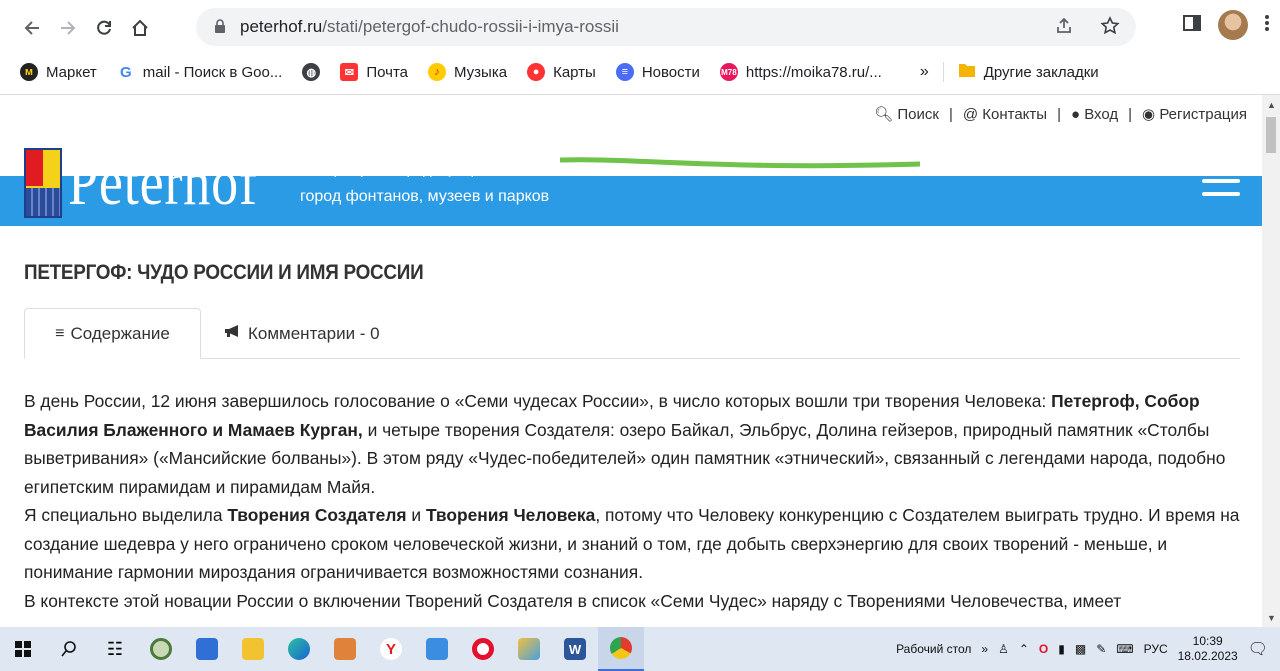  I want to click on hamburger-menu-button, so click(1221, 181).